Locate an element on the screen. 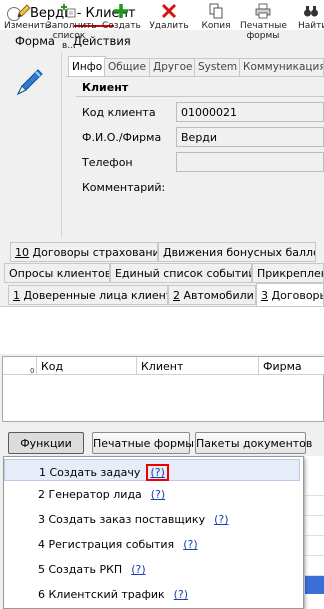 The height and width of the screenshot is (609, 324). help-link-create-task: (?) is located at coordinates (157, 472).